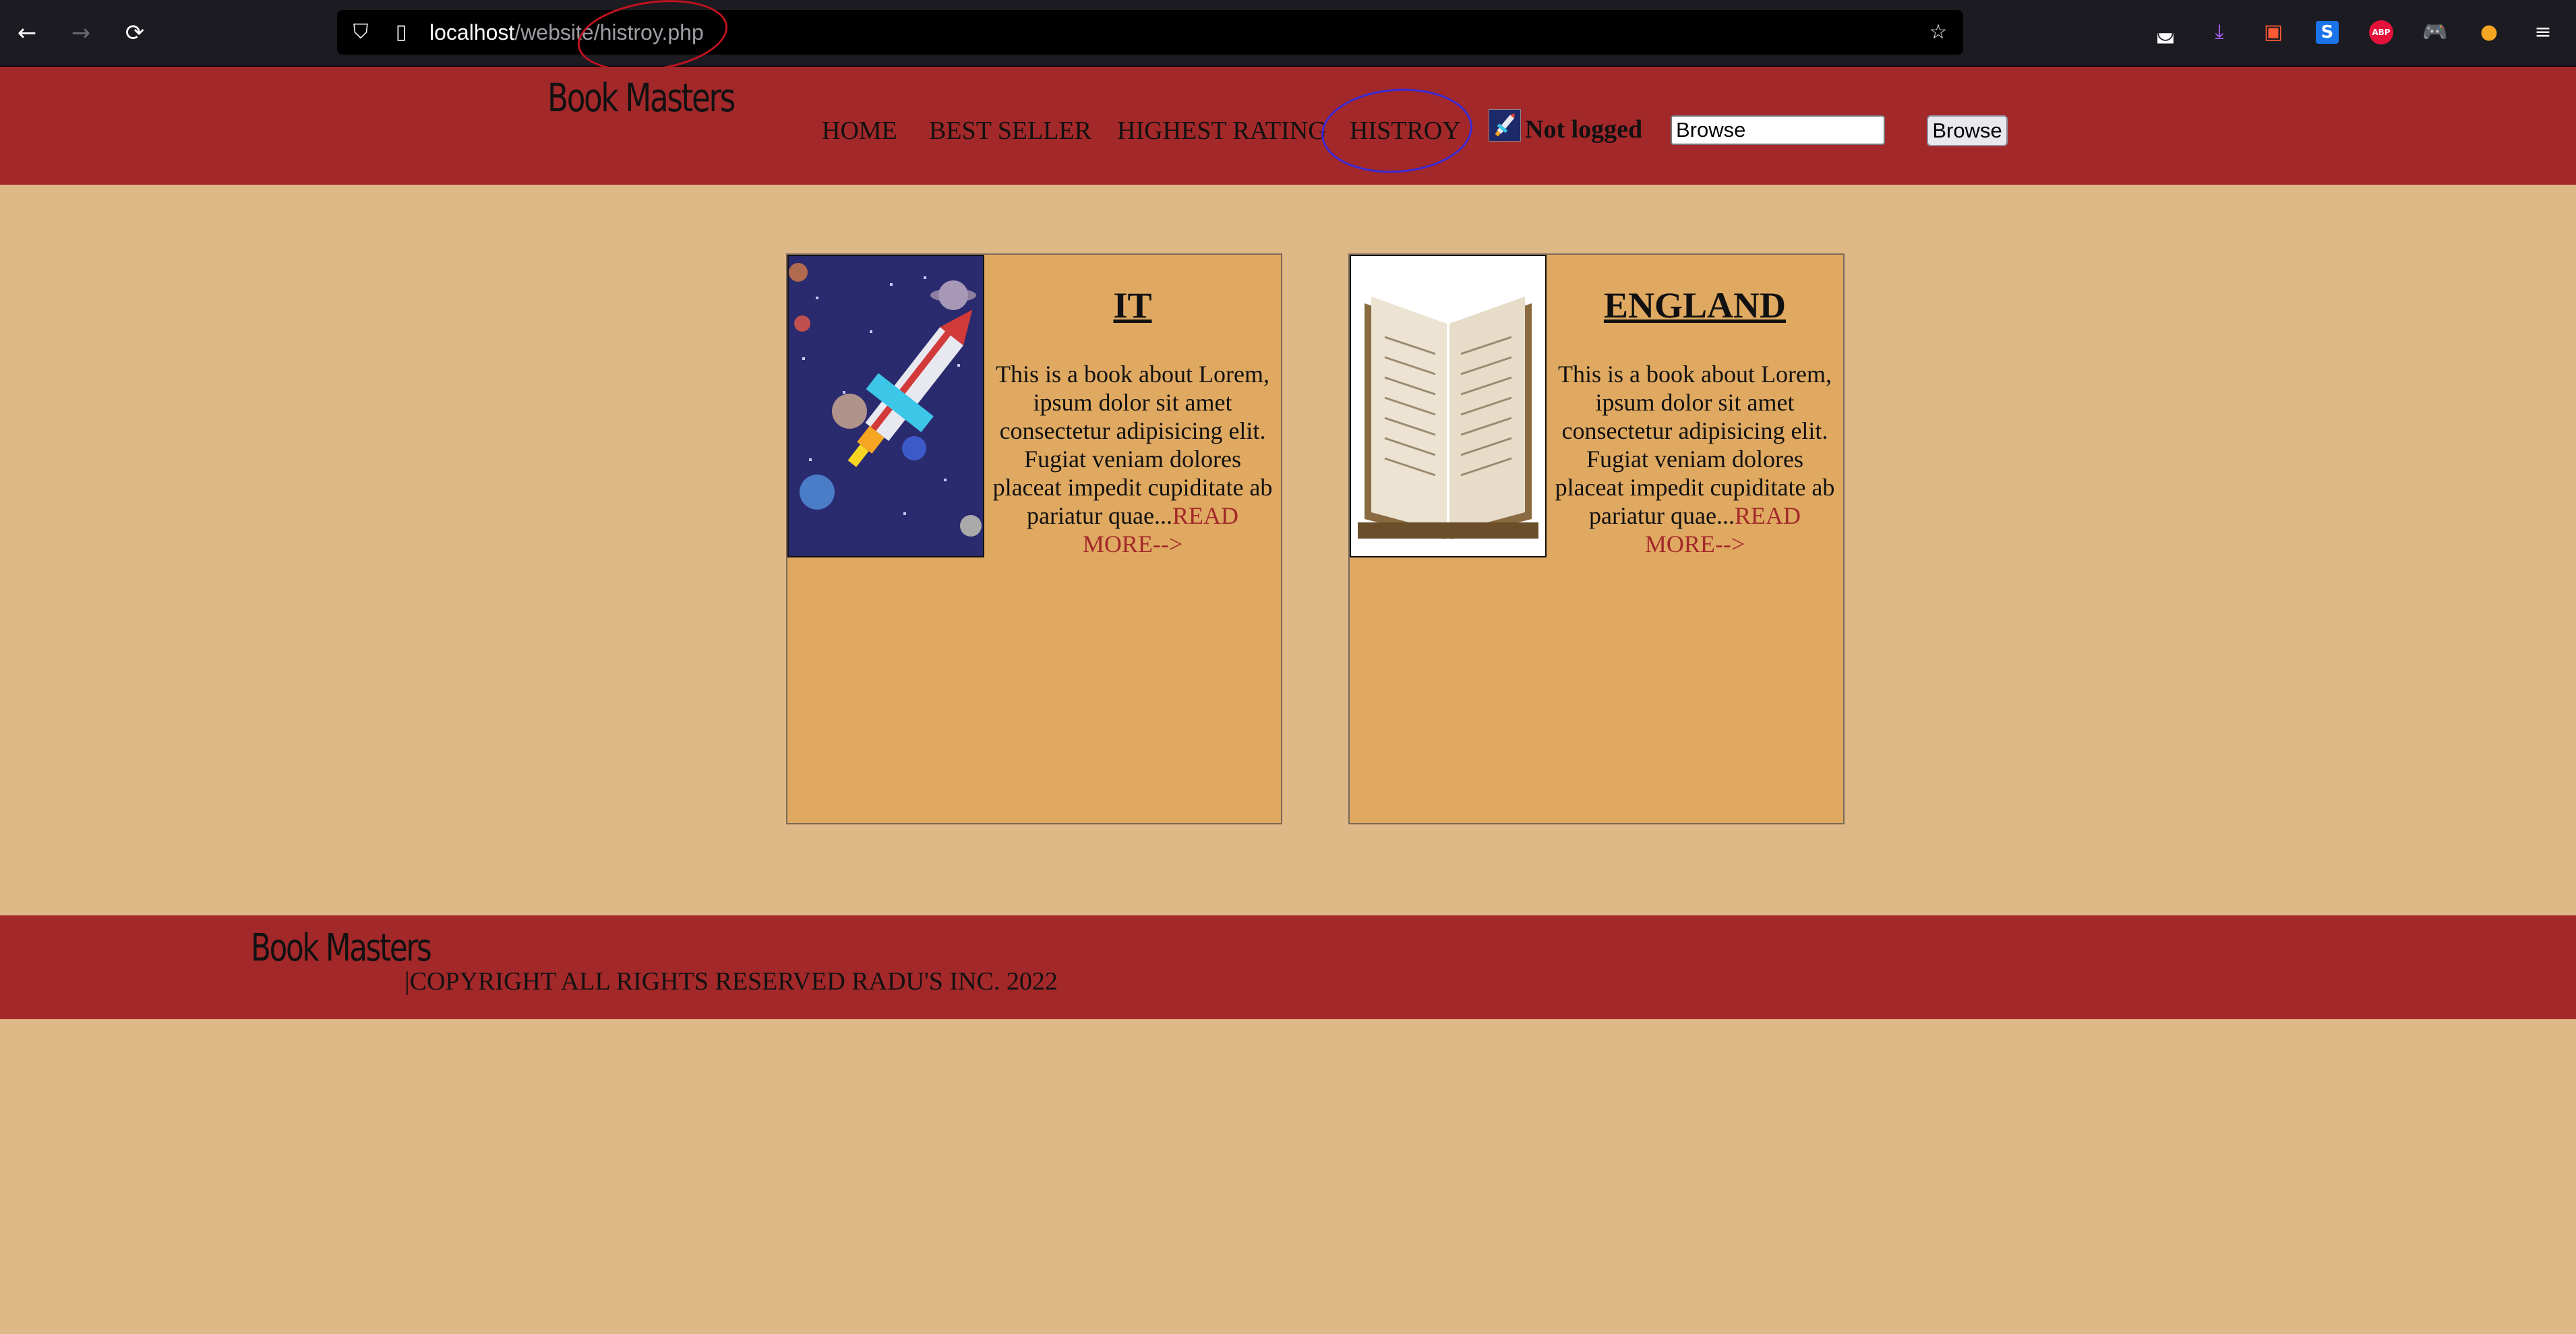 The image size is (2576, 1334). I want to click on forward-arrow-icon: →, so click(81, 33).